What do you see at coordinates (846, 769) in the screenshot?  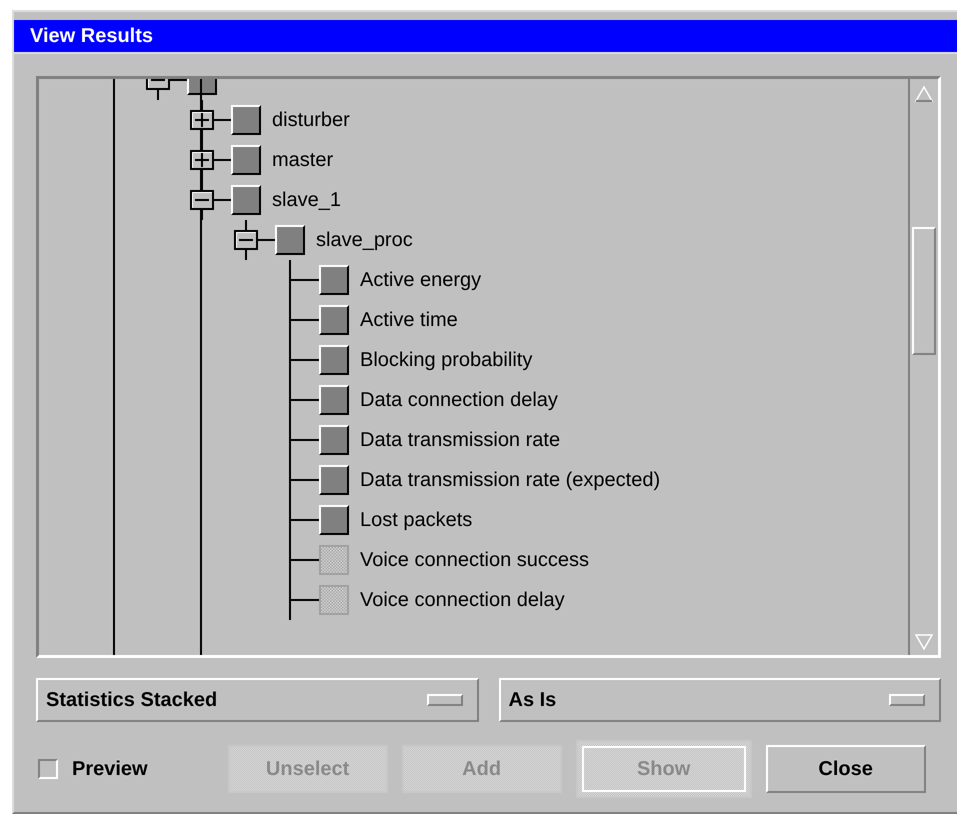 I see `action-button: Close` at bounding box center [846, 769].